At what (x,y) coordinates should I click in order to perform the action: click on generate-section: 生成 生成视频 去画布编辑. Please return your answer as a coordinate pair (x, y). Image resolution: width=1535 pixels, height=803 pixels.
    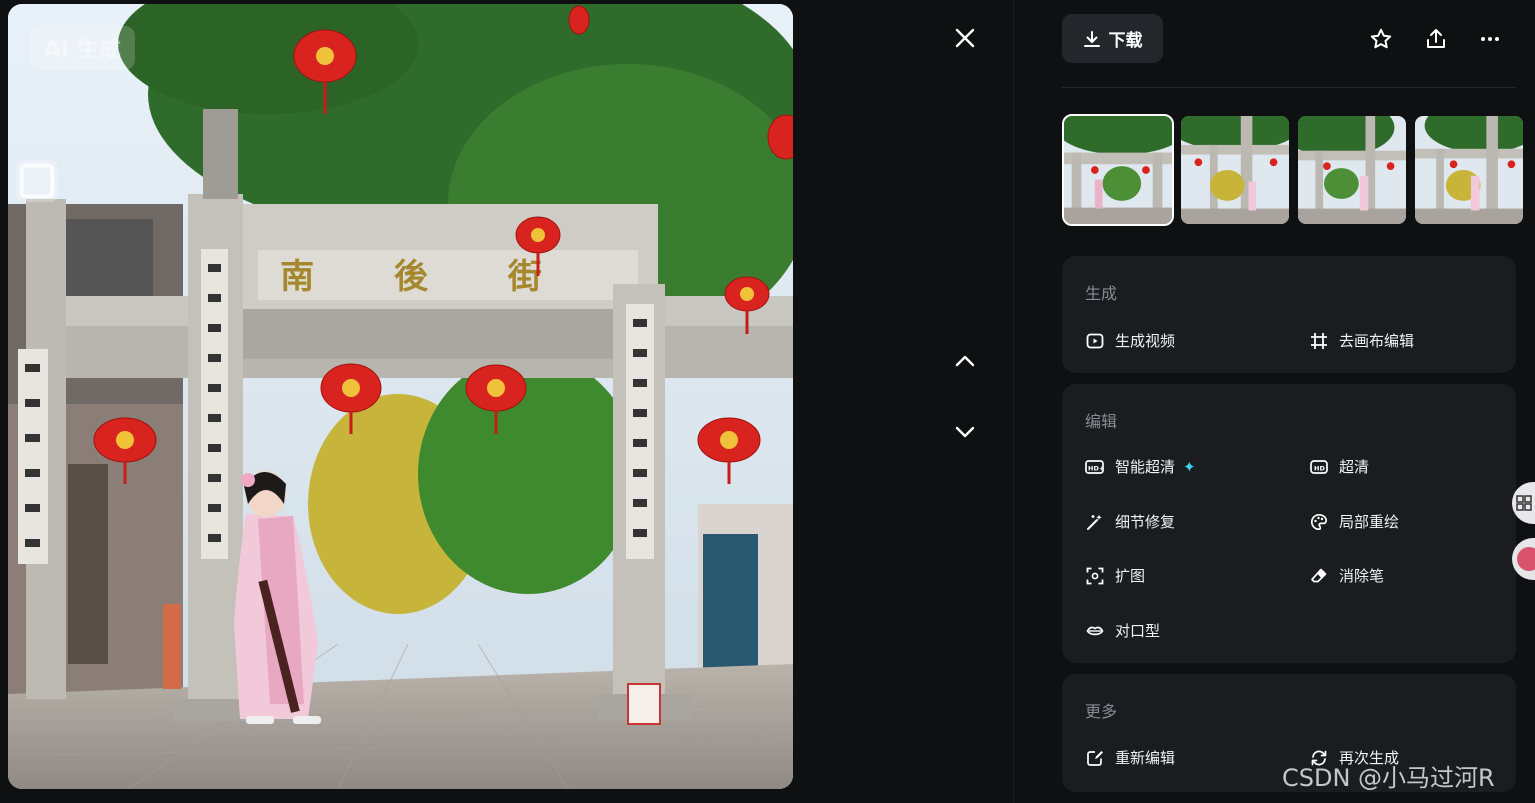
    Looking at the image, I should click on (1289, 314).